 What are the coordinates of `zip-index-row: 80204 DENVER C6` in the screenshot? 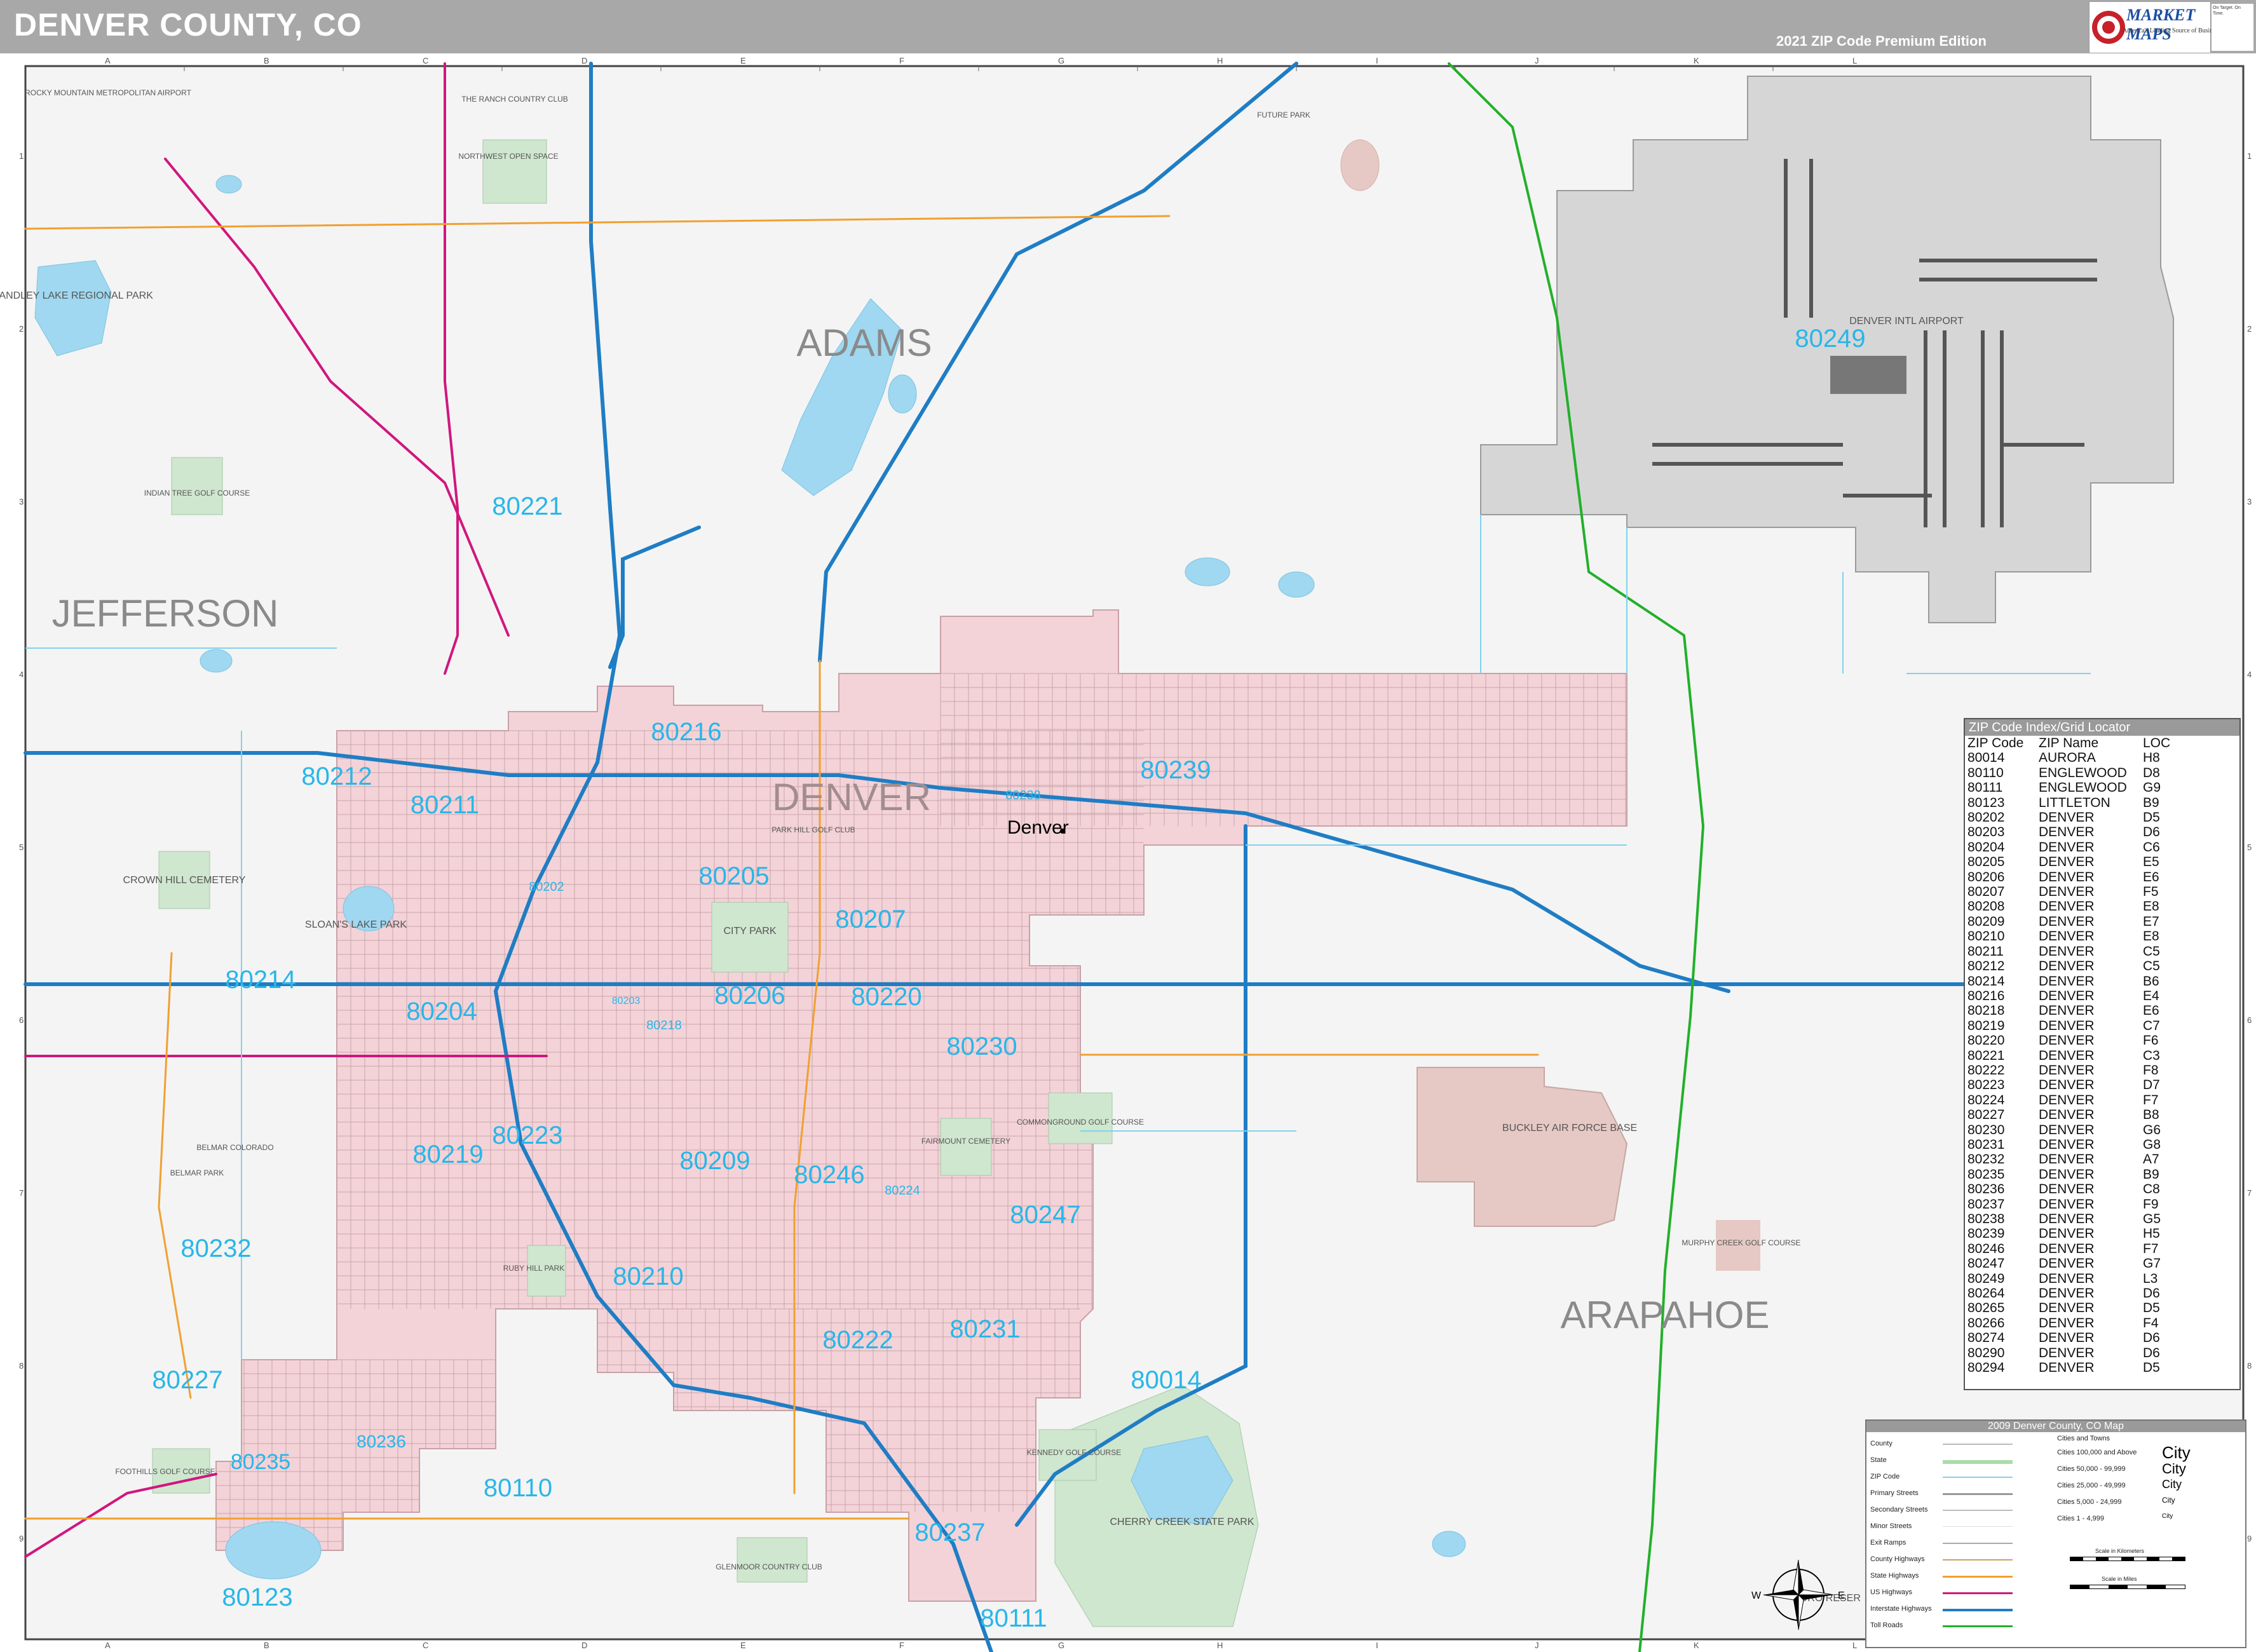 It's located at (2071, 847).